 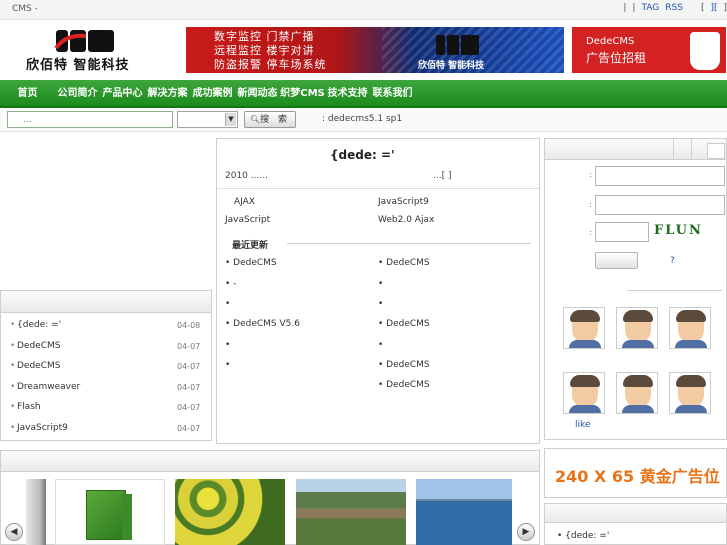 What do you see at coordinates (106, 409) in the screenshot?
I see `list-item: • Flash 04-07` at bounding box center [106, 409].